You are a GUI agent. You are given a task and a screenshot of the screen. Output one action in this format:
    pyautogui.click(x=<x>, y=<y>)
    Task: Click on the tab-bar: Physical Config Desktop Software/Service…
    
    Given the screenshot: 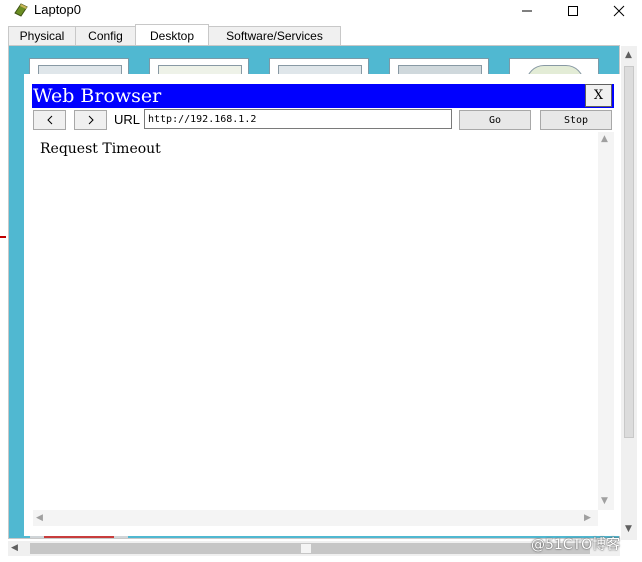 What is the action you would take?
    pyautogui.click(x=325, y=35)
    